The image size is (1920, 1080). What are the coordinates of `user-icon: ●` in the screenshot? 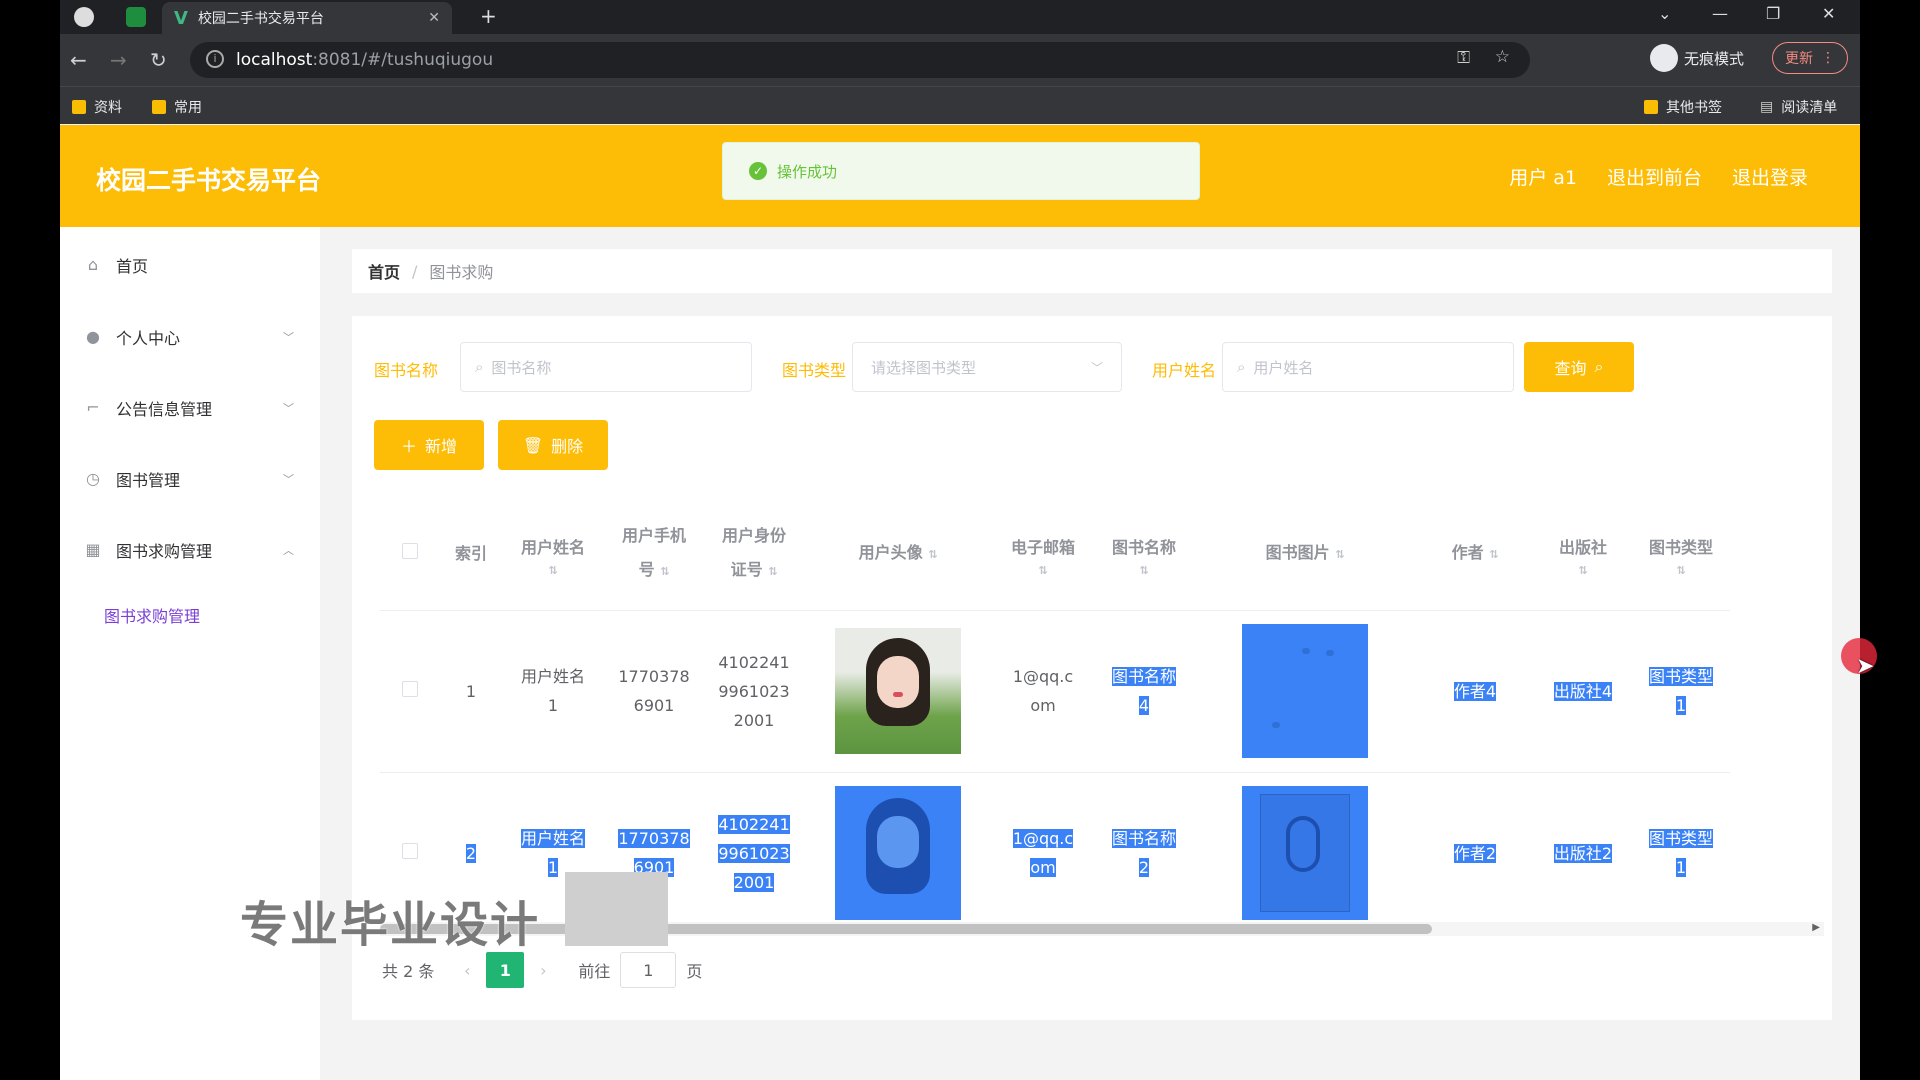 It's located at (93, 336).